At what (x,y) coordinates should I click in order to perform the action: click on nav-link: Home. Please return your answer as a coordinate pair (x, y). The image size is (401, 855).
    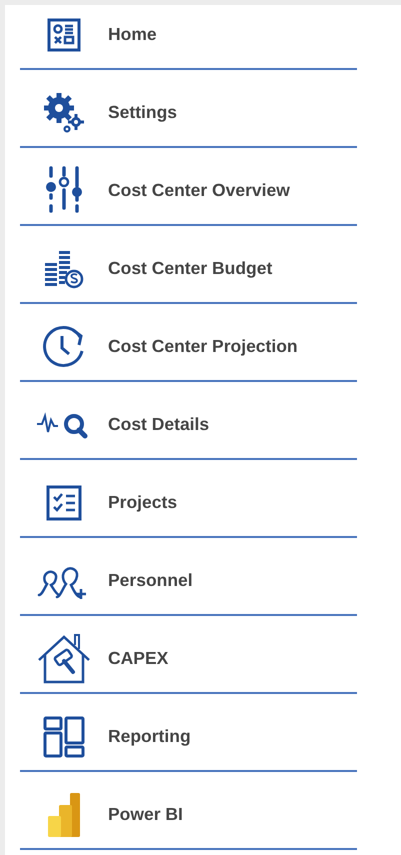
    Looking at the image, I should click on (132, 34).